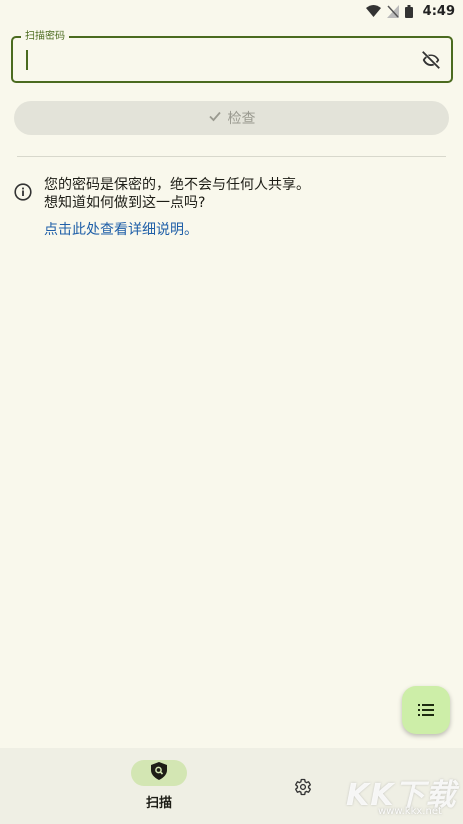 The image size is (463, 824). What do you see at coordinates (45, 37) in the screenshot?
I see `password-field-label: 扫描密码` at bounding box center [45, 37].